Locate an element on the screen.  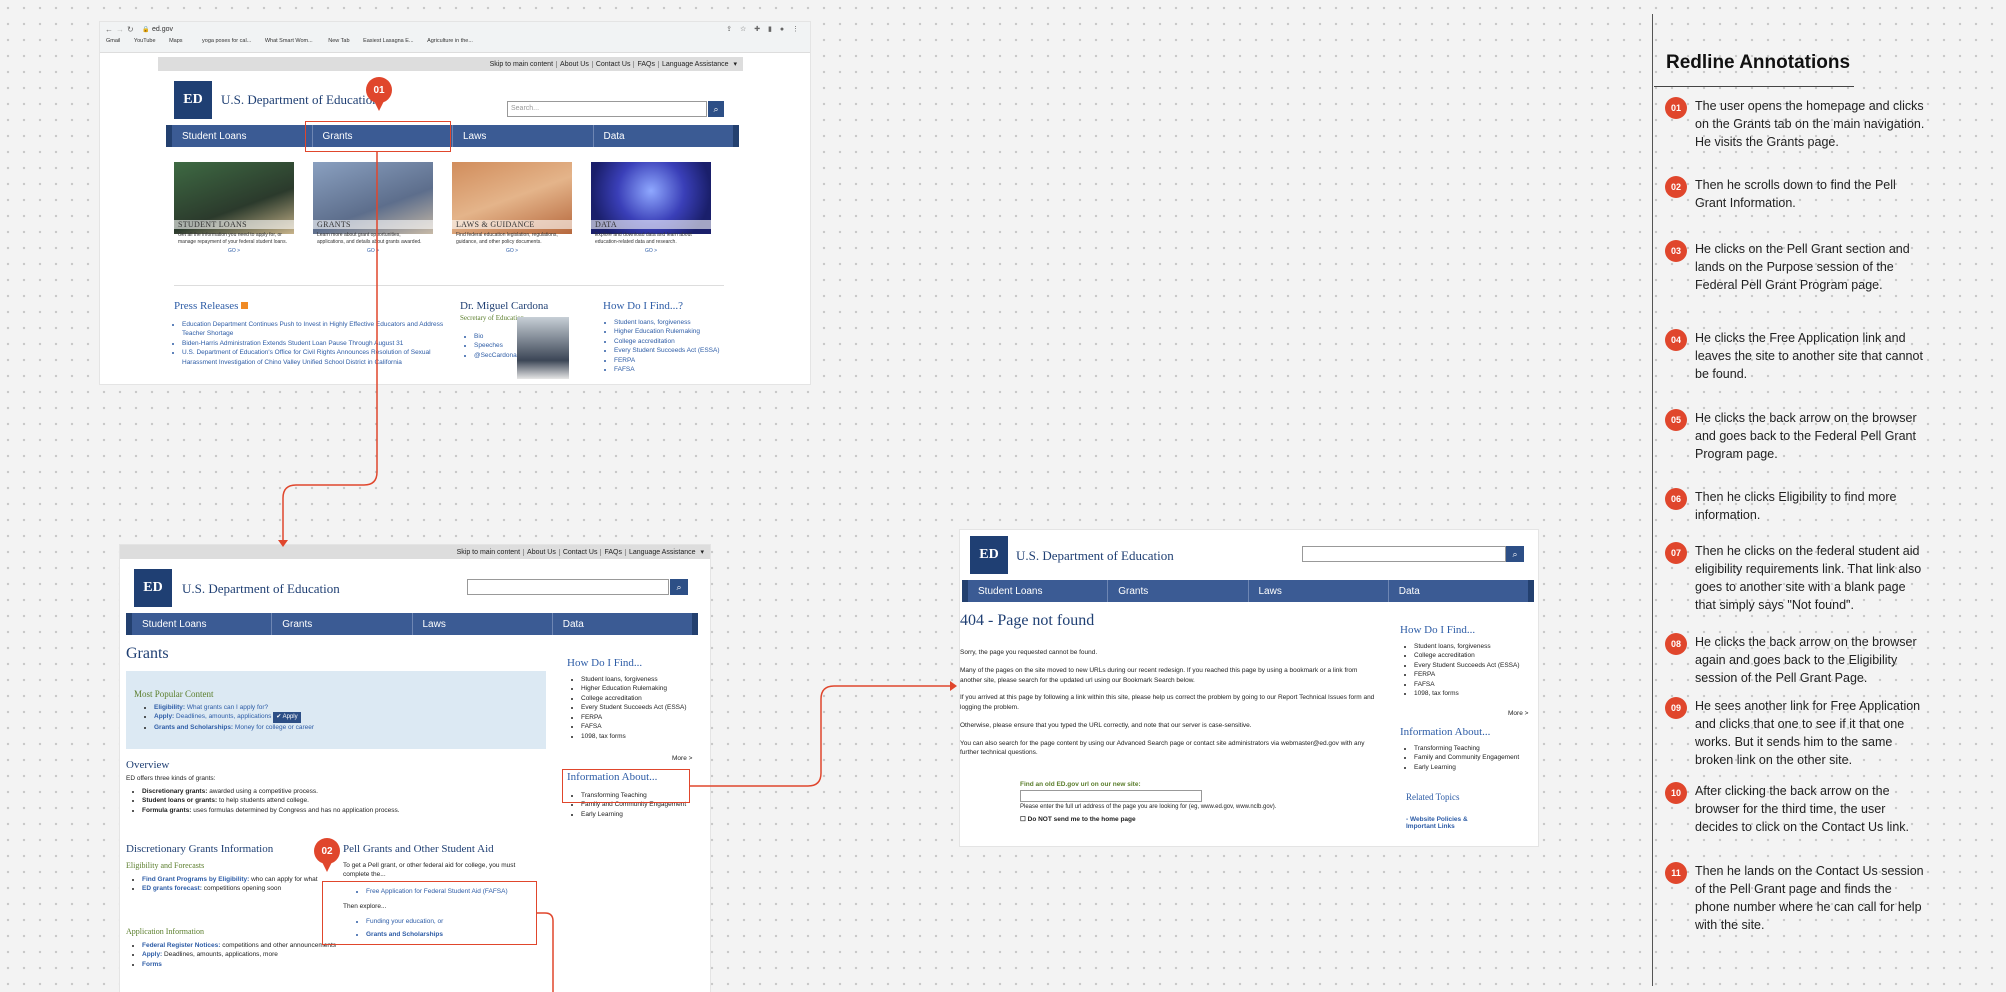
annotation-number: 11 is located at coordinates (1676, 873).